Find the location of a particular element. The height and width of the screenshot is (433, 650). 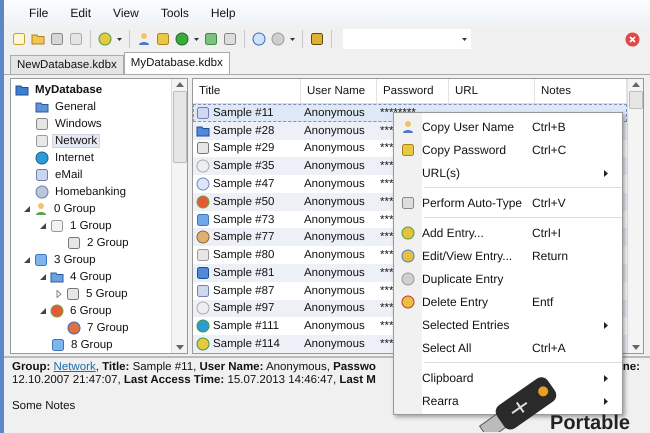

notes-text: Some Notes is located at coordinates (44, 406).